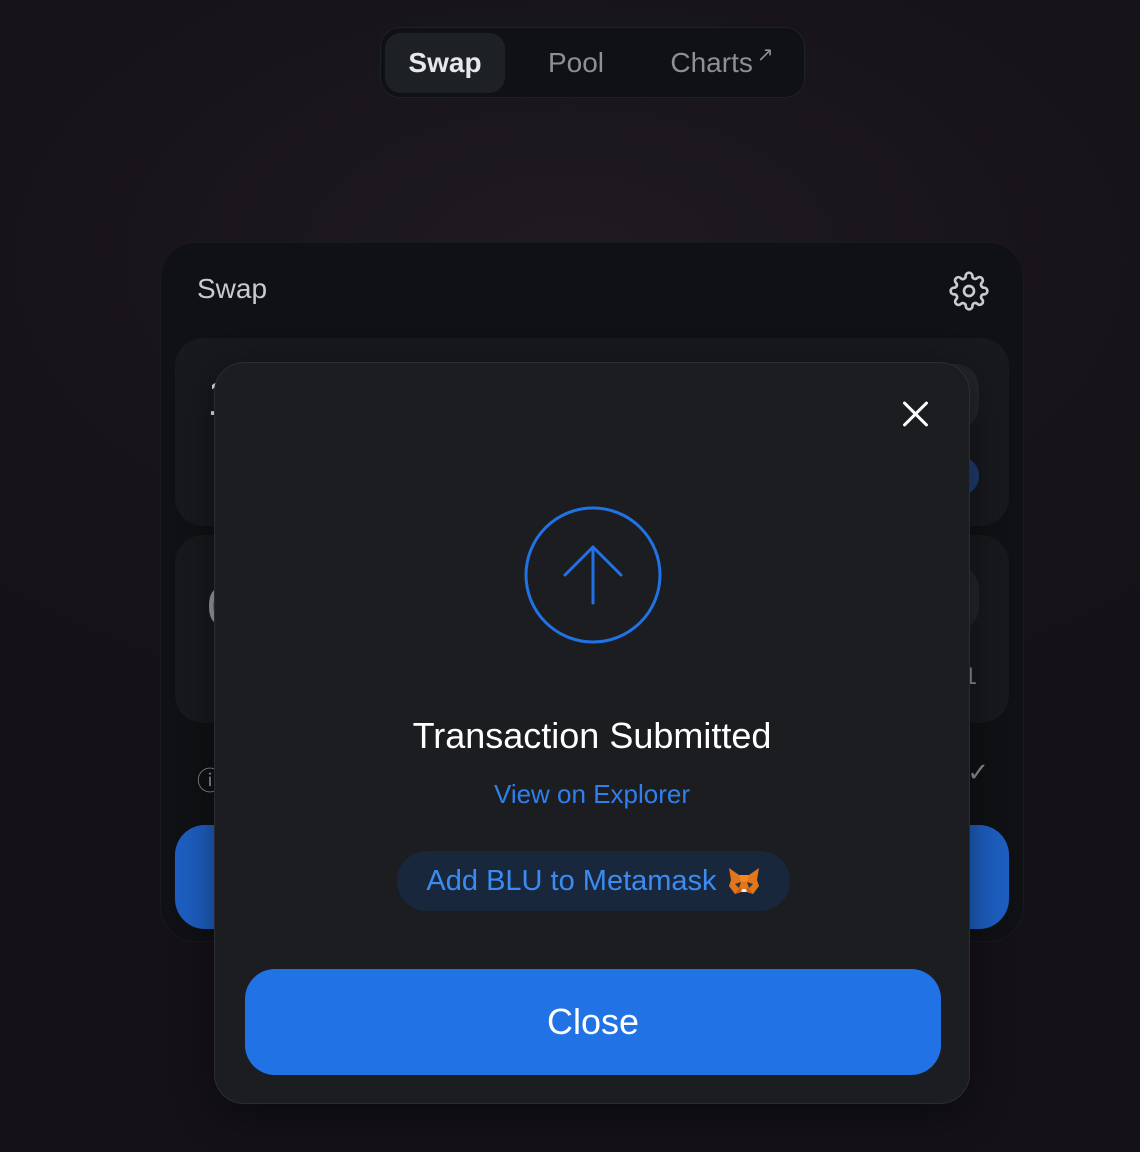 This screenshot has height=1152, width=1140. What do you see at coordinates (592, 735) in the screenshot?
I see `modal-title: Transaction Submitted` at bounding box center [592, 735].